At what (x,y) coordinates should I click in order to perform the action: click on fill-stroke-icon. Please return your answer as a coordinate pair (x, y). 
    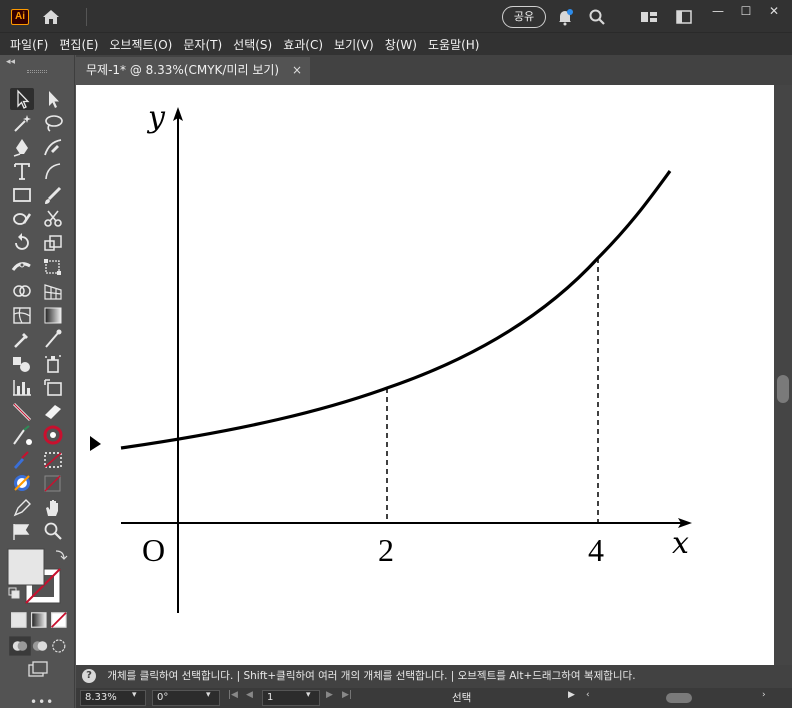
    Looking at the image, I should click on (53, 435).